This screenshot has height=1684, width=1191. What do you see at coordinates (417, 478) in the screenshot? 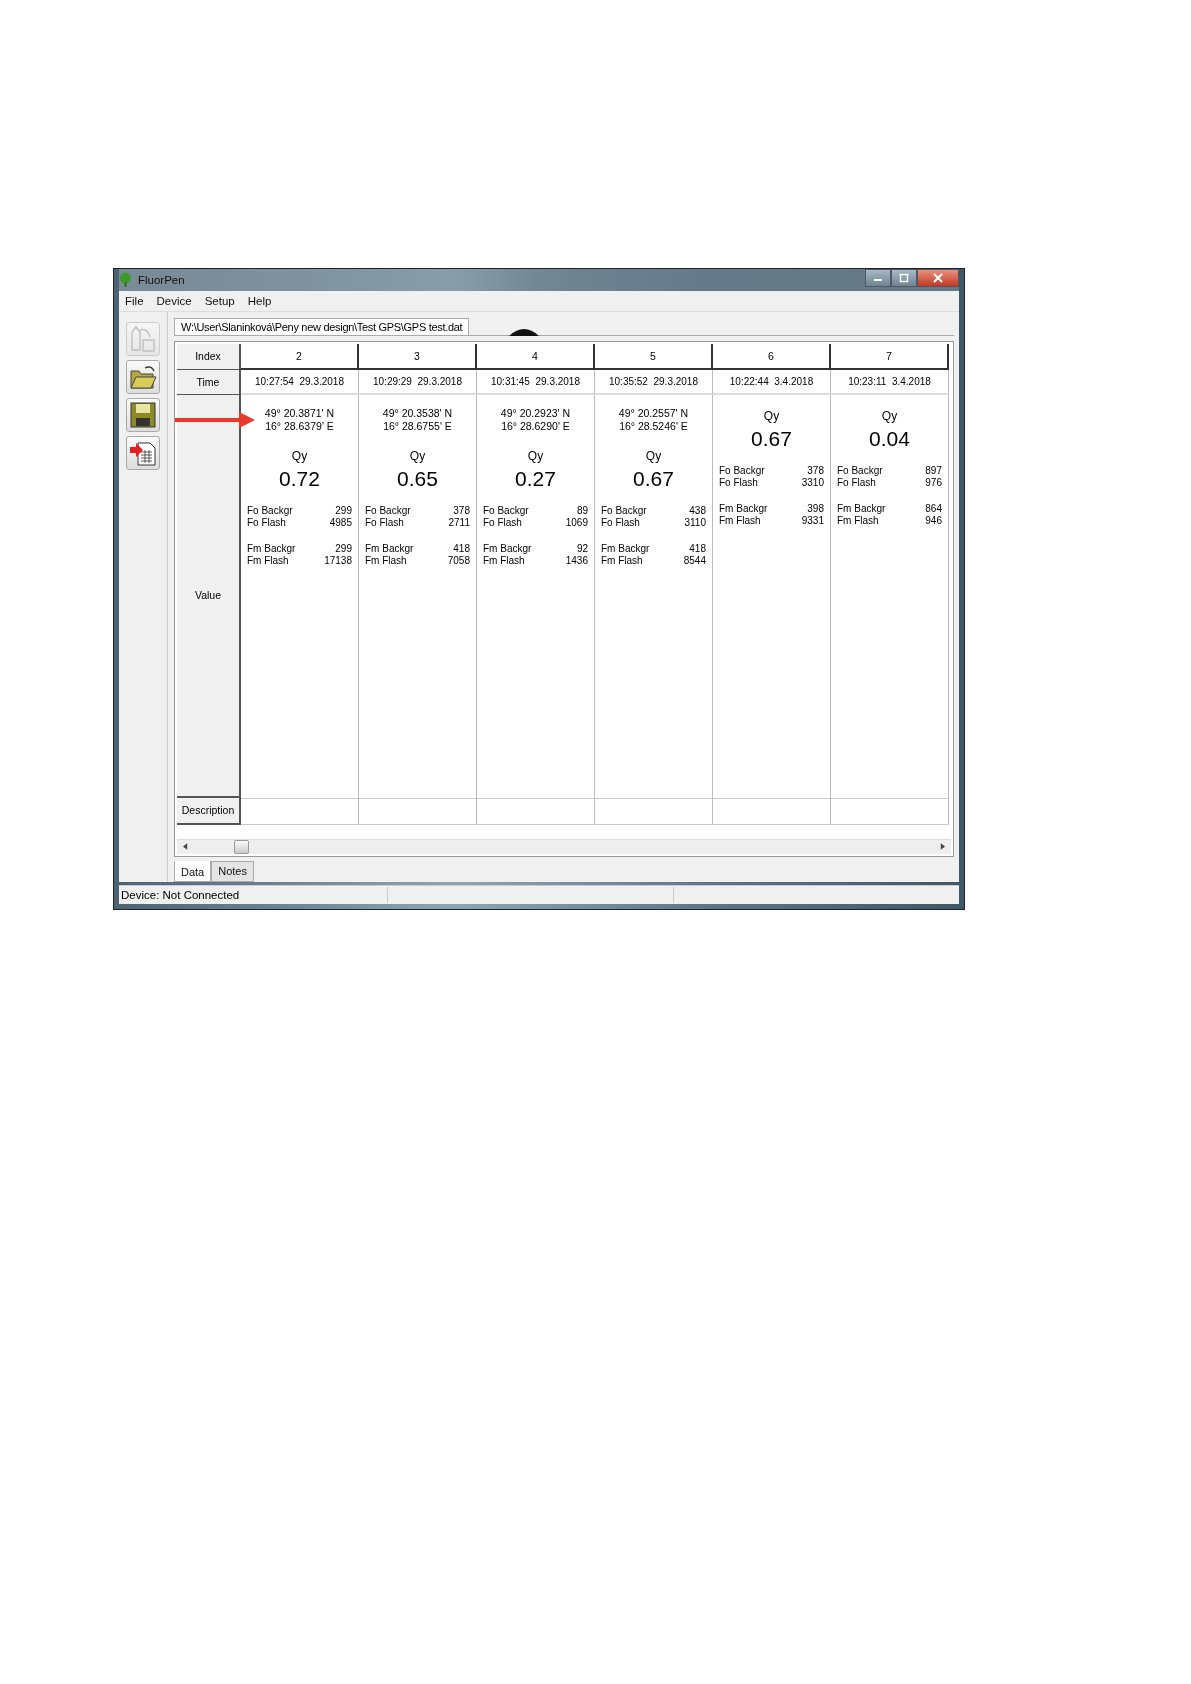
I see `qy-value: 0.65` at bounding box center [417, 478].